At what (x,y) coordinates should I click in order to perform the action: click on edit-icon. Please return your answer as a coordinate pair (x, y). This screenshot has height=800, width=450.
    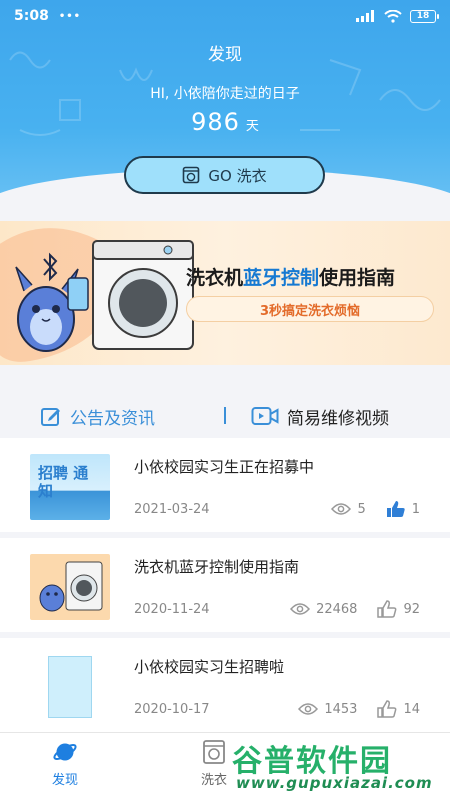
    Looking at the image, I should click on (50, 417).